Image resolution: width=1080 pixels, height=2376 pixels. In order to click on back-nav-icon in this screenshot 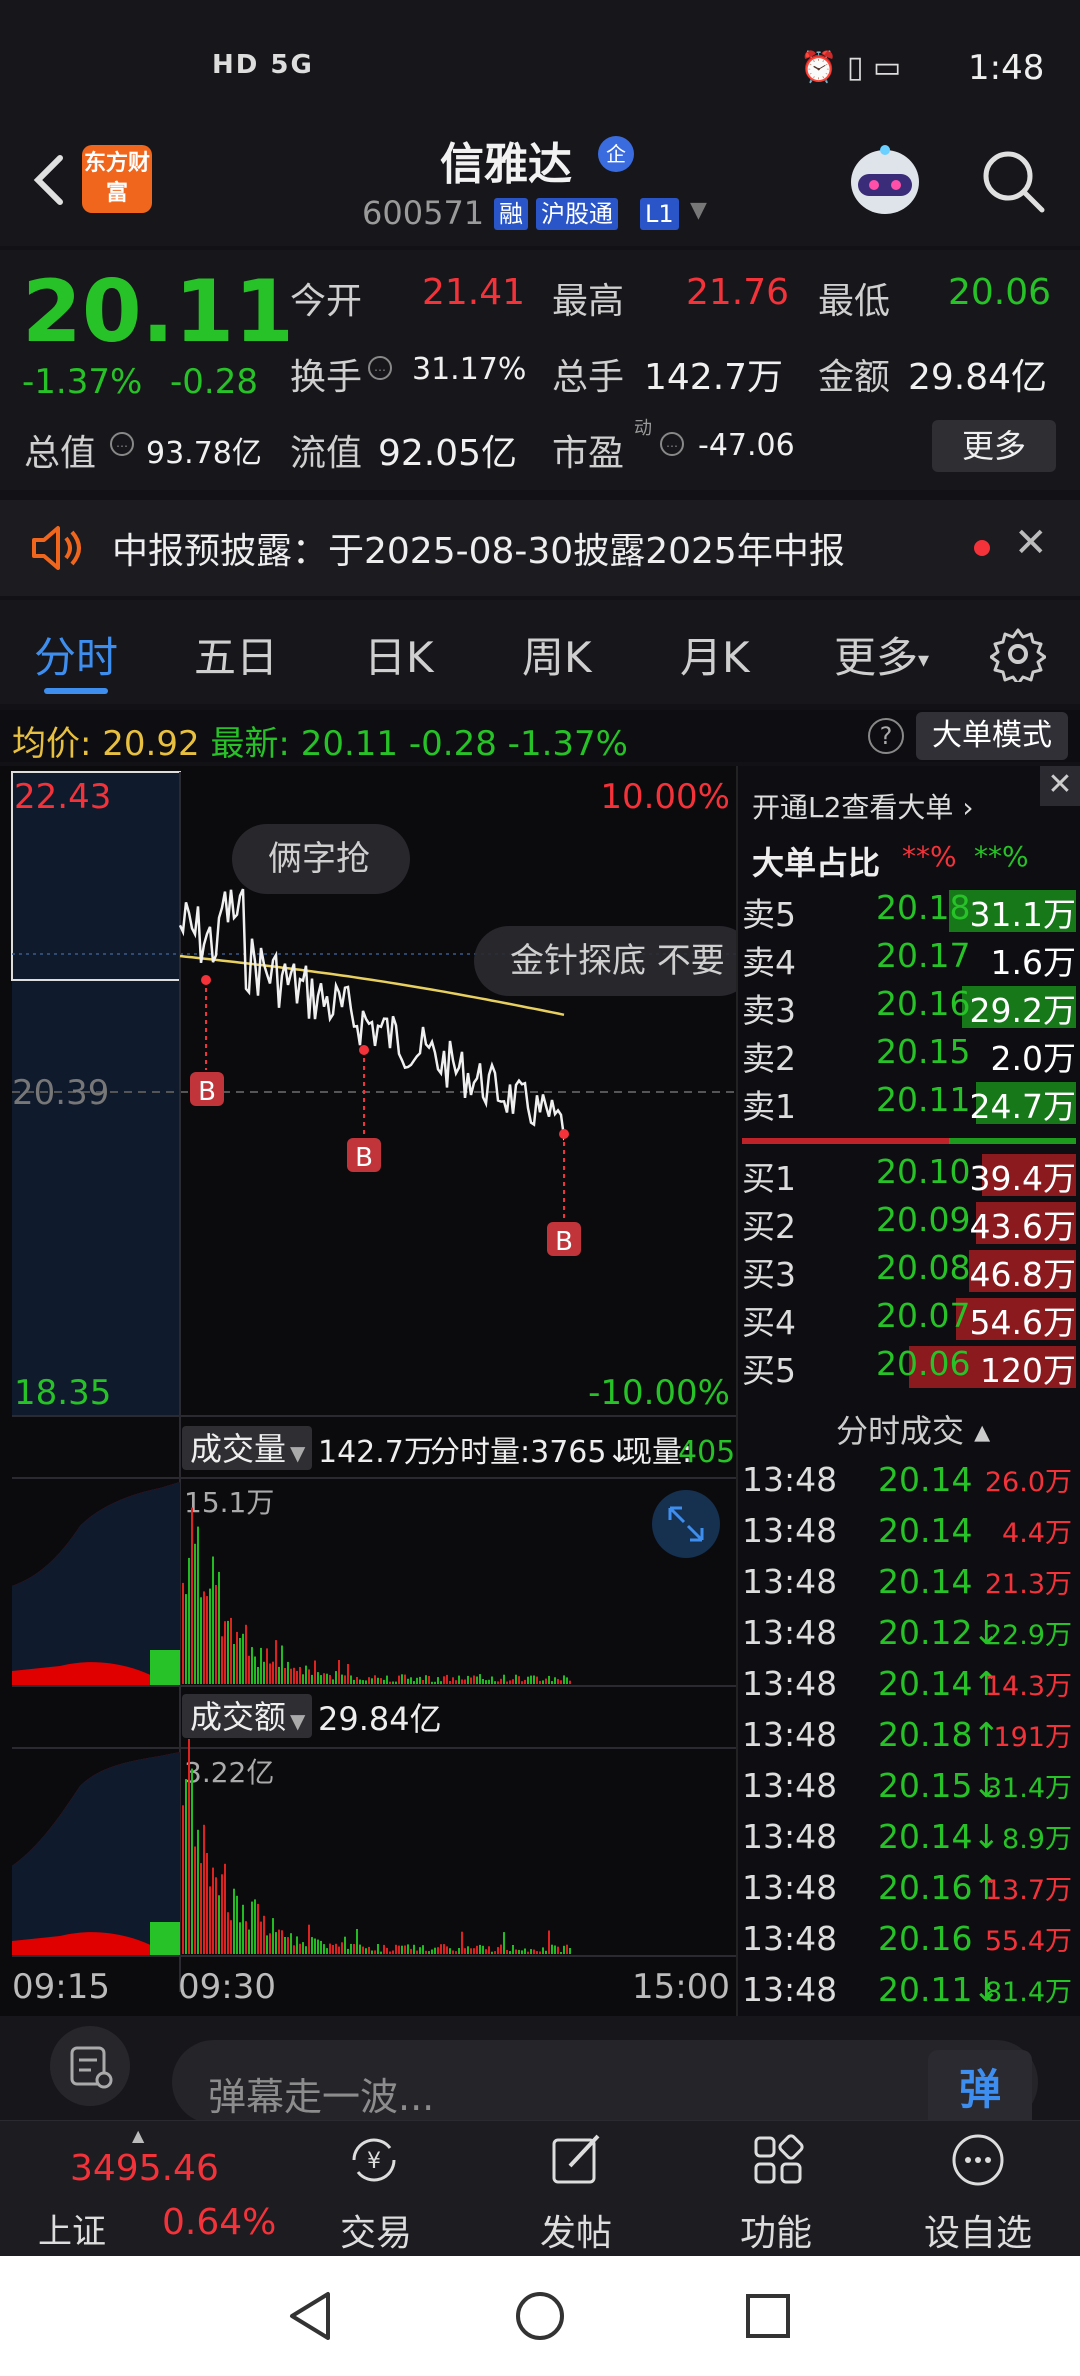, I will do `click(312, 2316)`.